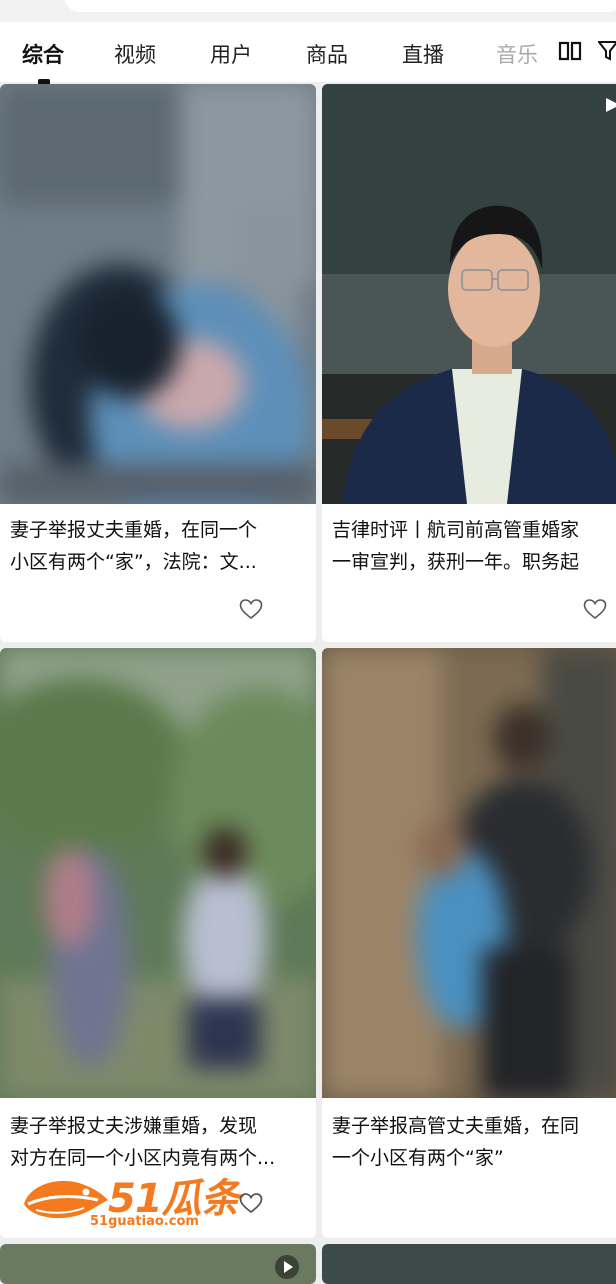 The image size is (616, 1284). Describe the element at coordinates (144, 1221) in the screenshot. I see `watermark-url: 51guatiao.com` at that location.